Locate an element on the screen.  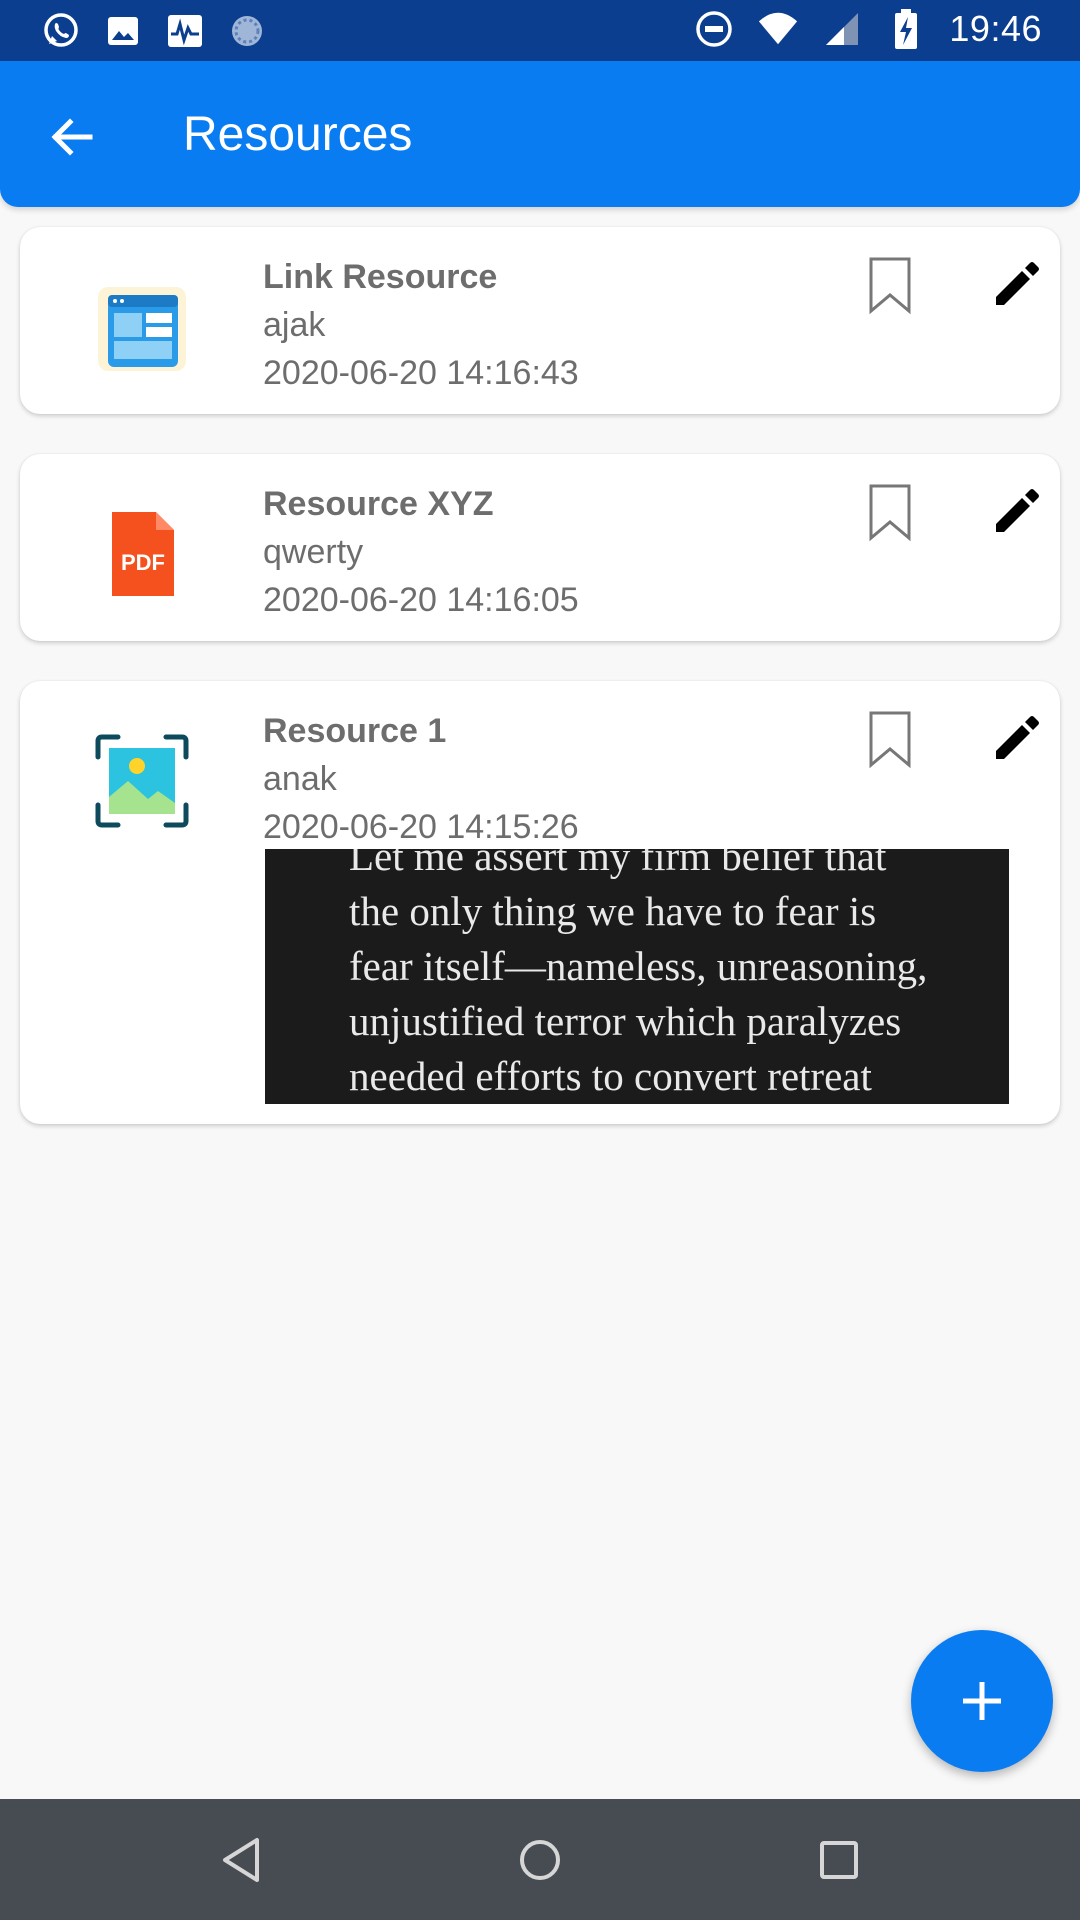
resource-subtitle: qwerty is located at coordinates (313, 552).